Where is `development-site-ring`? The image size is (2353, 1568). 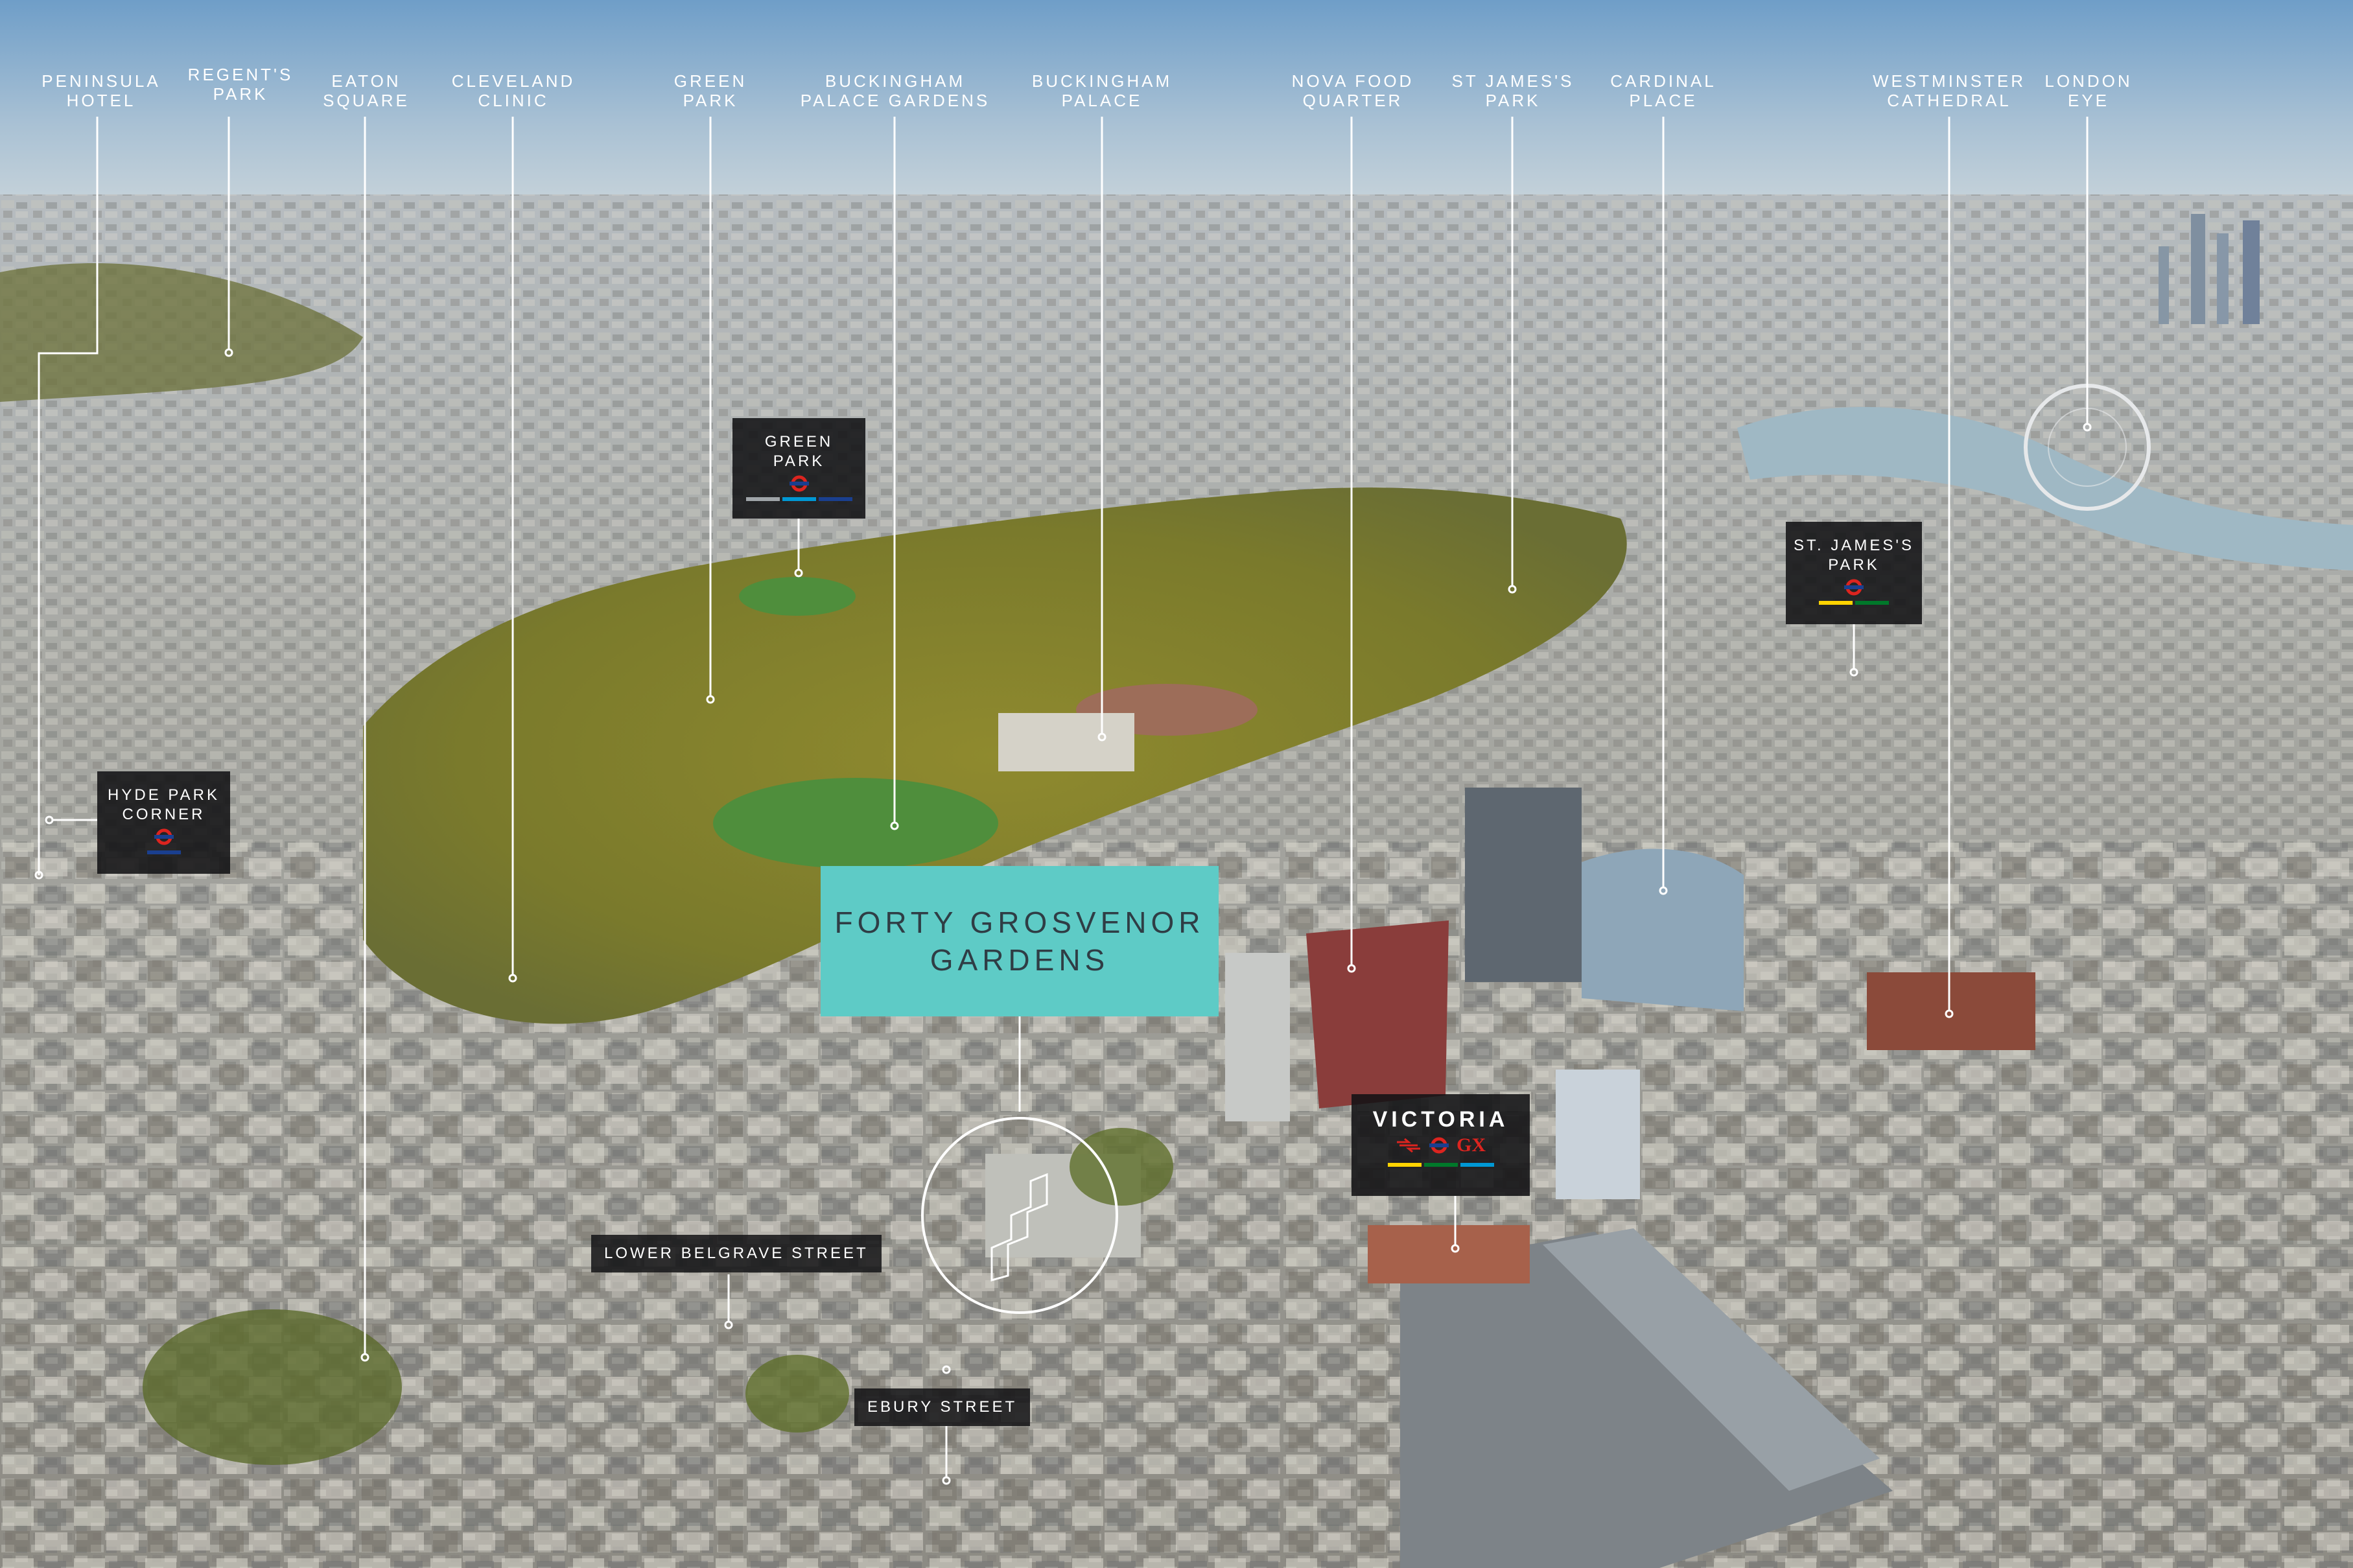 development-site-ring is located at coordinates (1019, 1215).